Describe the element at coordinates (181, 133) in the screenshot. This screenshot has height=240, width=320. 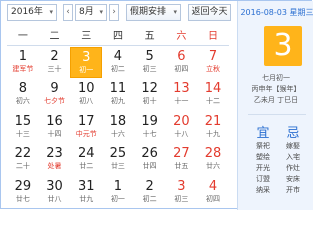
I see `lunar-day-label: 十八` at that location.